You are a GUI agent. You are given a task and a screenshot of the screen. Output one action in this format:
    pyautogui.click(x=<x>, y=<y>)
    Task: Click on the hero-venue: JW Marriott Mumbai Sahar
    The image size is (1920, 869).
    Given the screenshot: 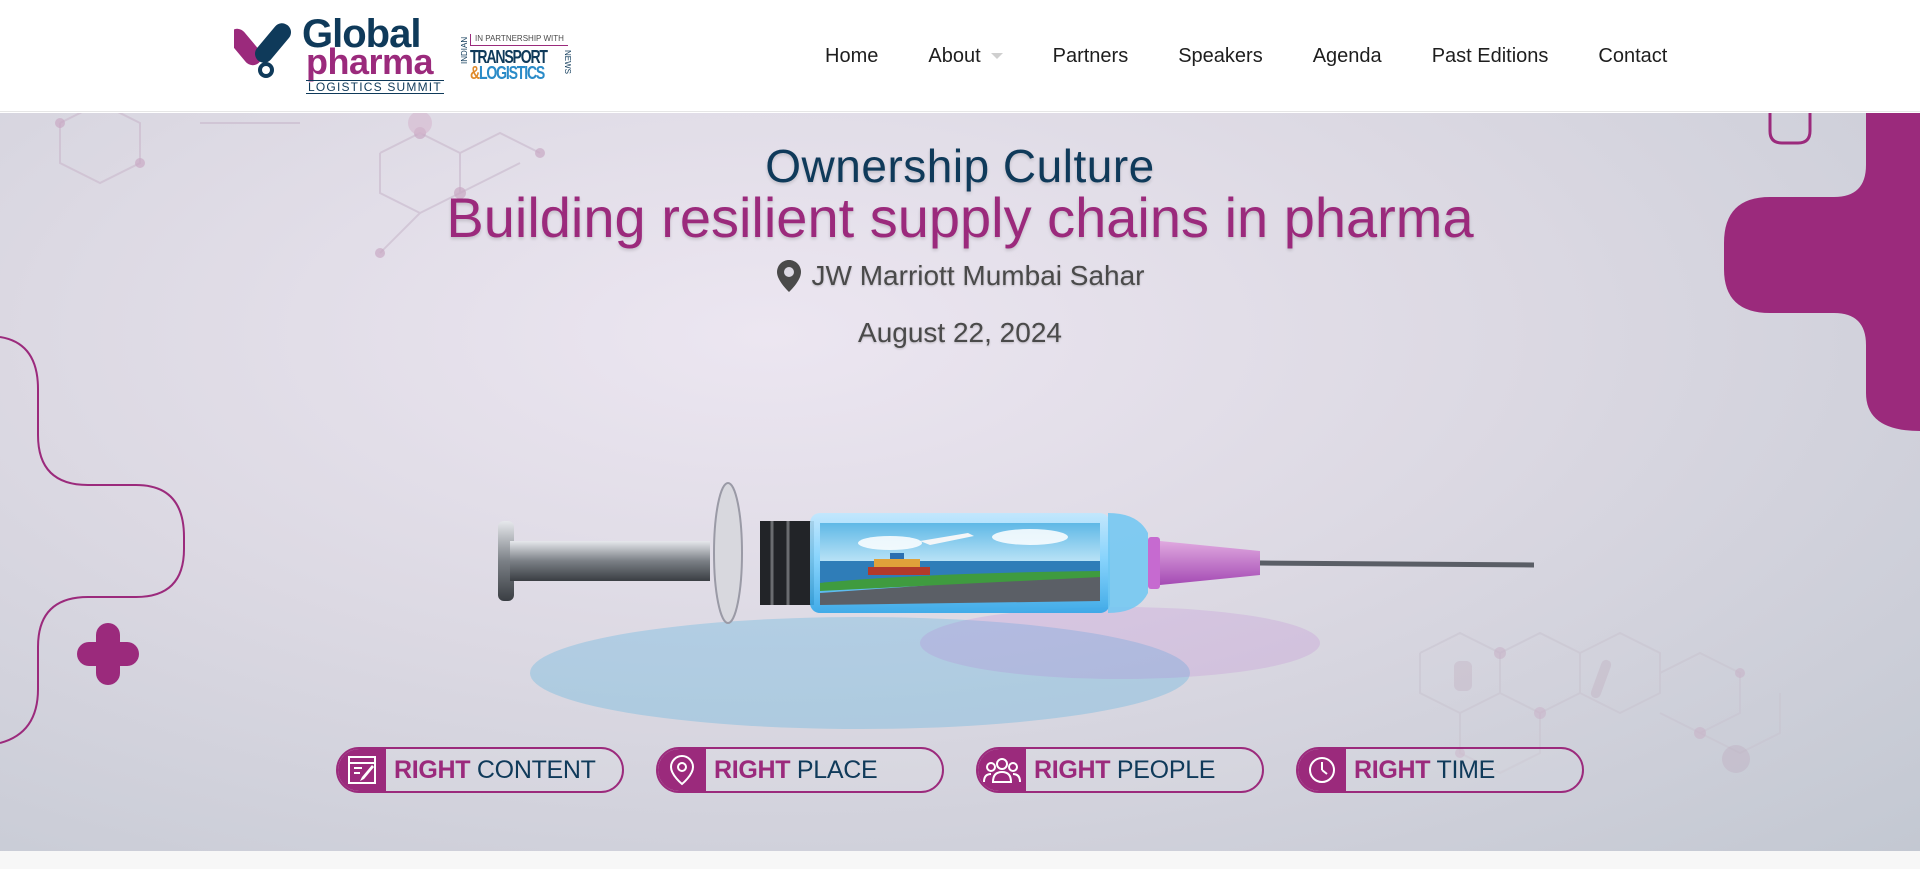 What is the action you would take?
    pyautogui.click(x=960, y=276)
    